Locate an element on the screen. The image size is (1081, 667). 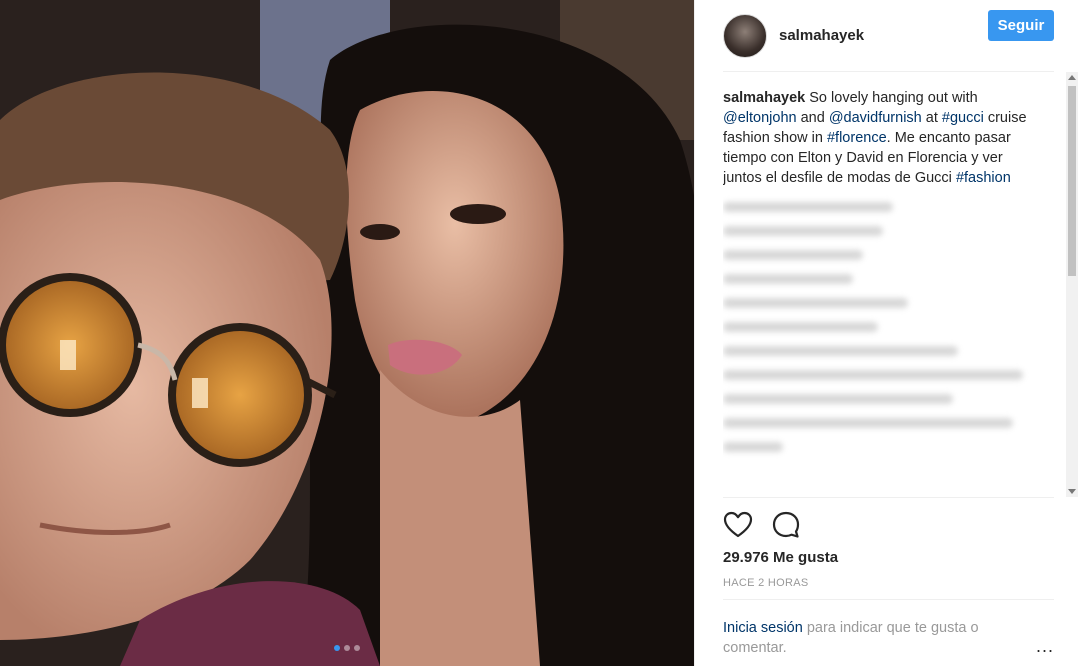
scroll-down-icon is located at coordinates (1072, 491).